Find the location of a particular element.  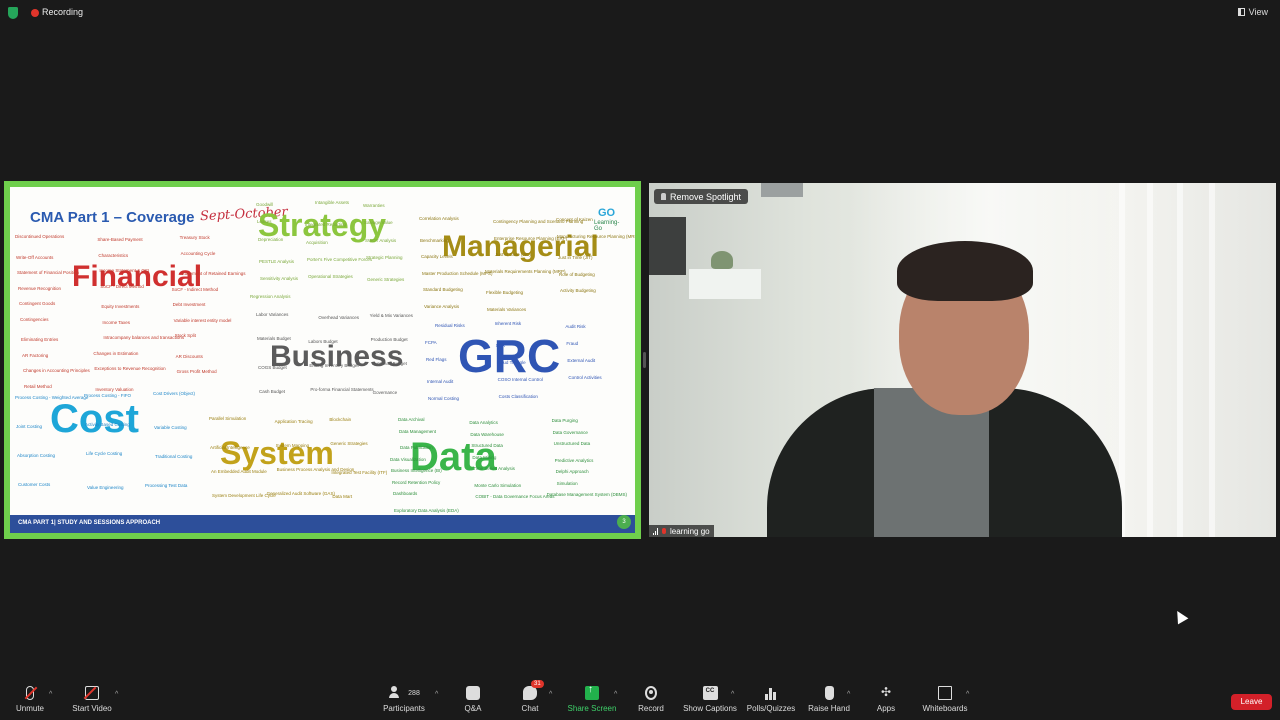

participant-name-label: learning go is located at coordinates (681, 531).